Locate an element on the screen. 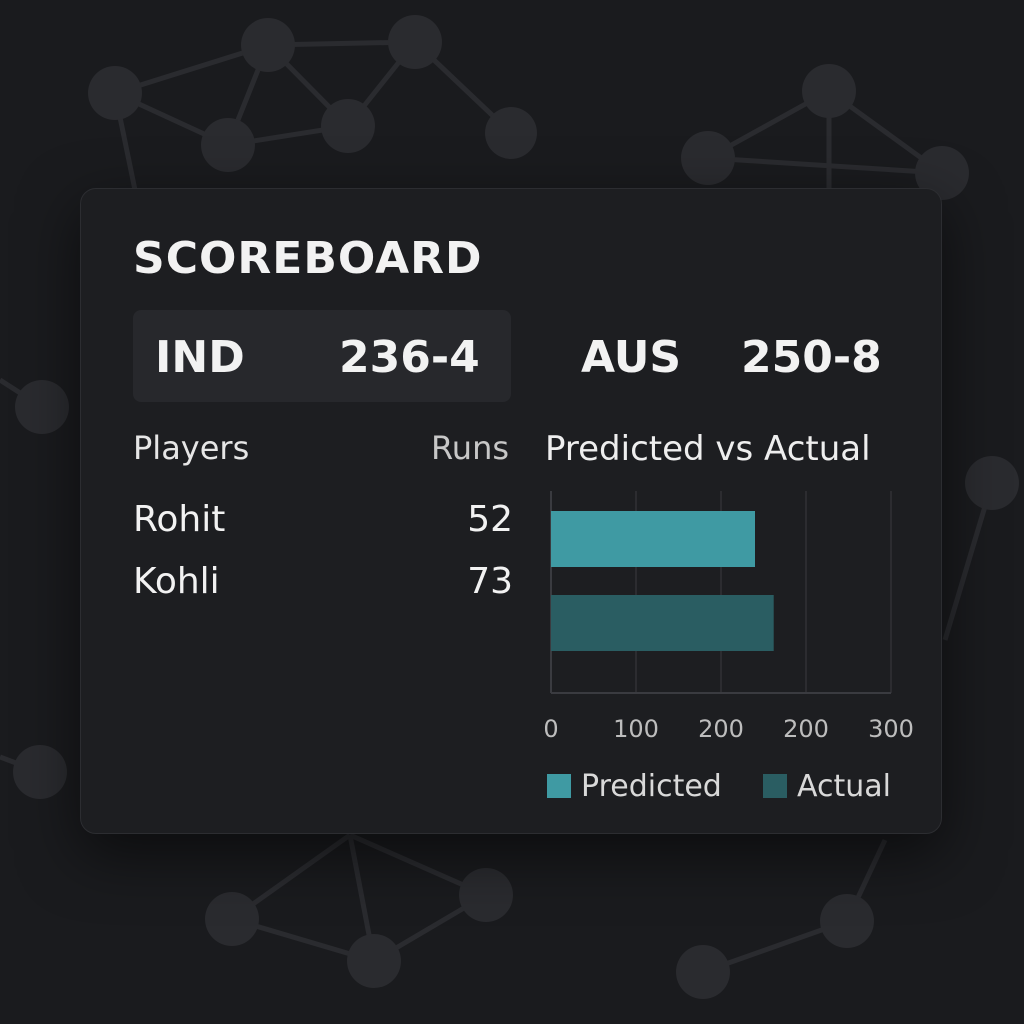  player-name: Rohit is located at coordinates (179, 519).